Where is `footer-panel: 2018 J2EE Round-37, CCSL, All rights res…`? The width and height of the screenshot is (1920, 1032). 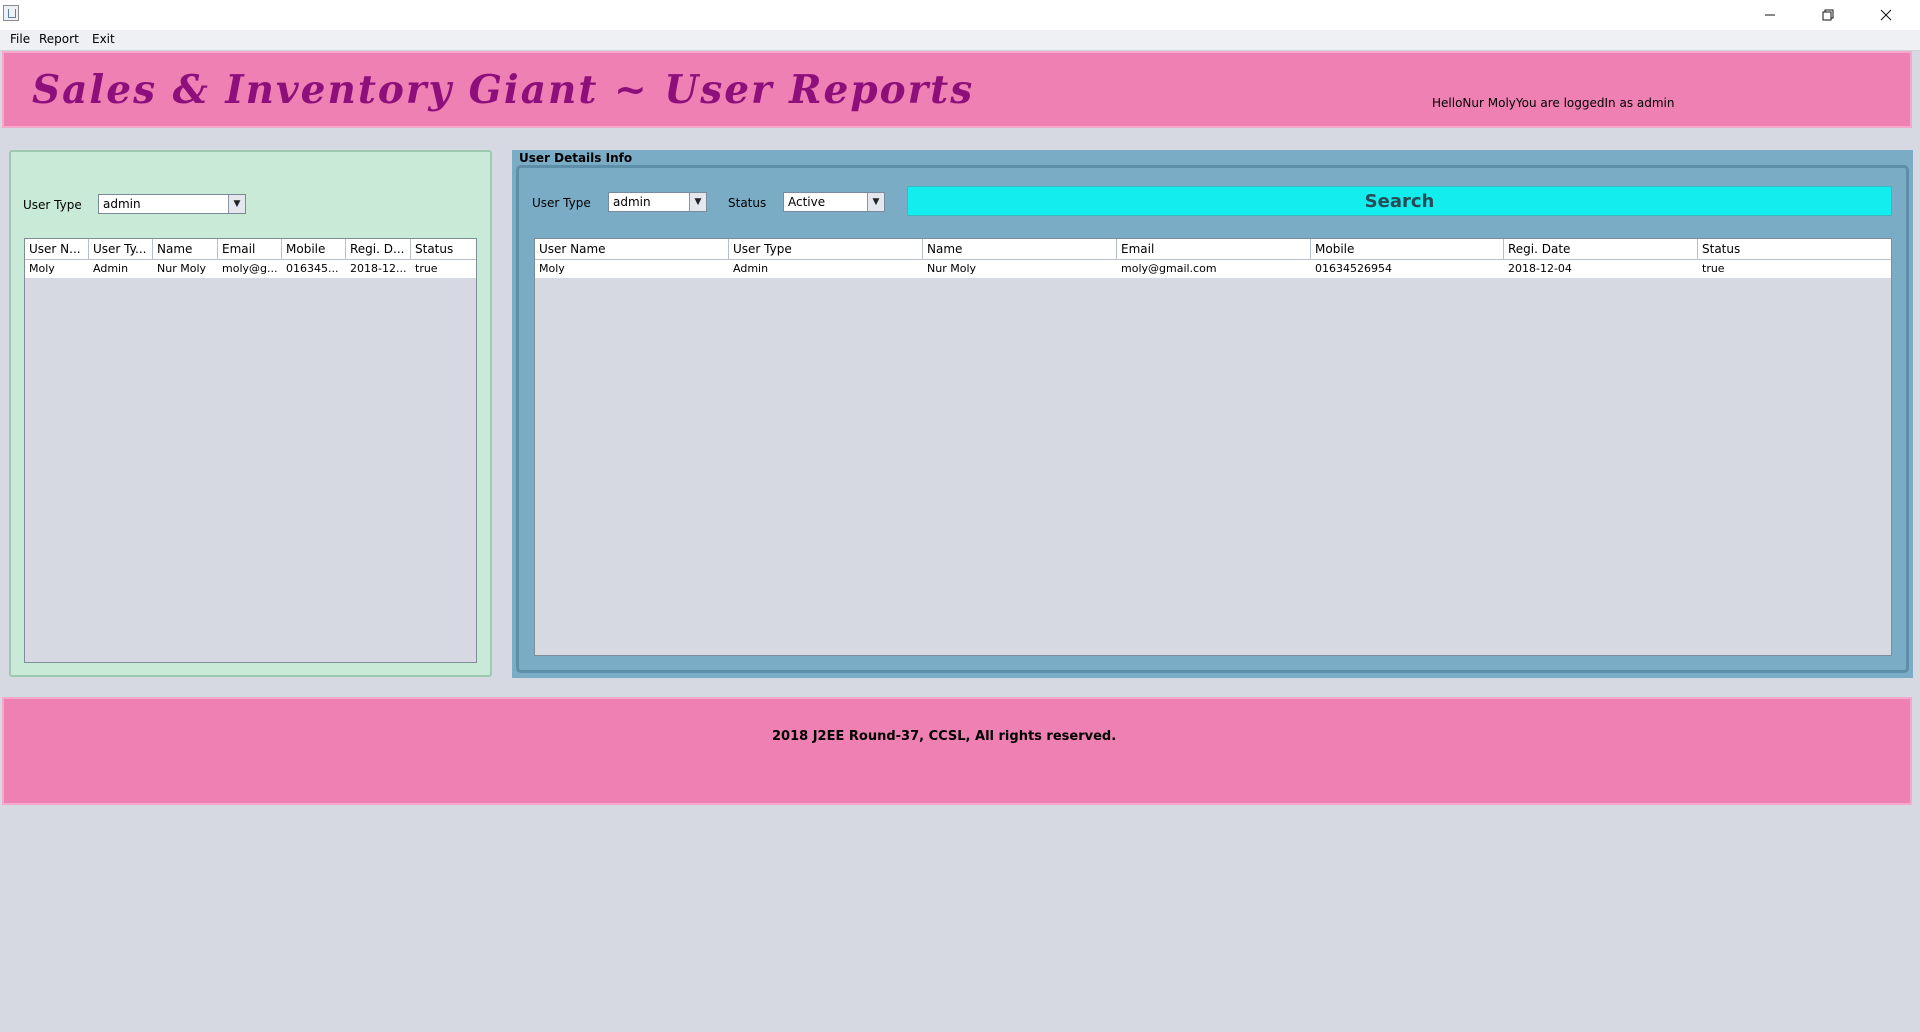
footer-panel: 2018 J2EE Round-37, CCSL, All rights res… is located at coordinates (957, 751).